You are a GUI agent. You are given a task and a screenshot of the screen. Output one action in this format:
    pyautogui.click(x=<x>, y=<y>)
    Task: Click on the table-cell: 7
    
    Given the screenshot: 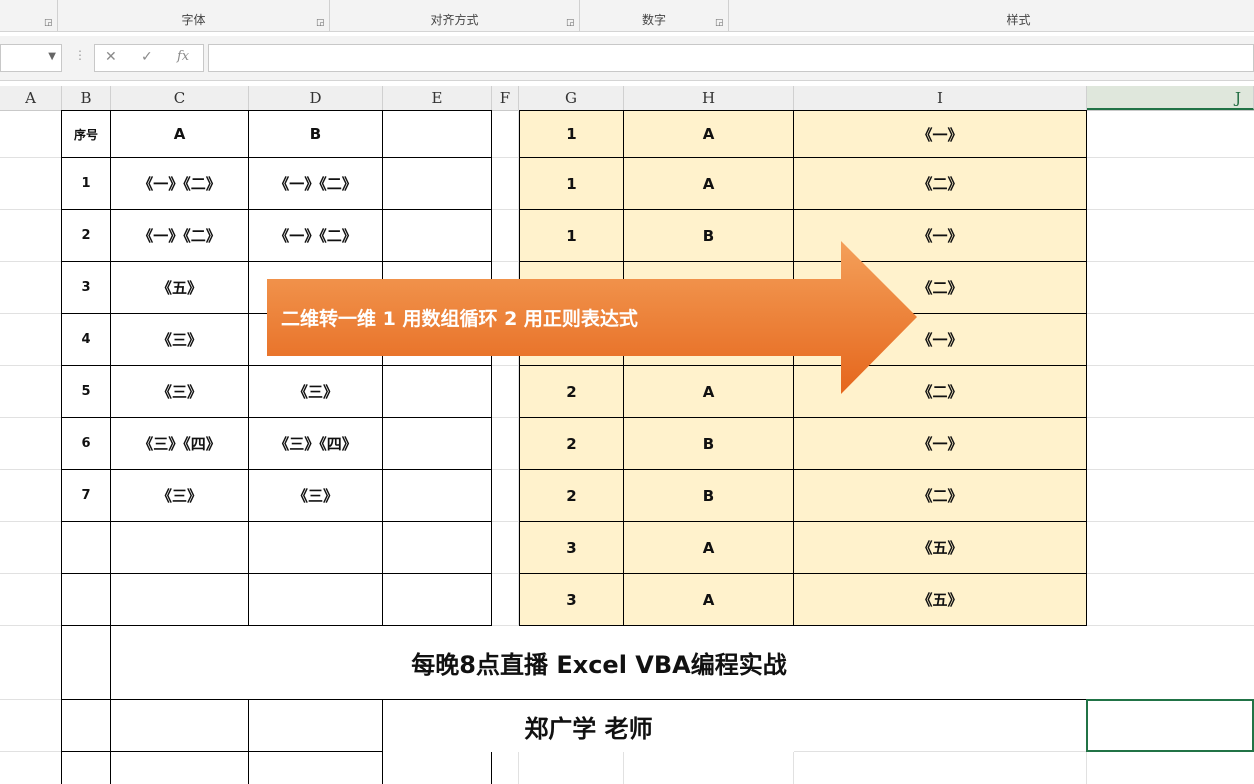 What is the action you would take?
    pyautogui.click(x=86, y=496)
    